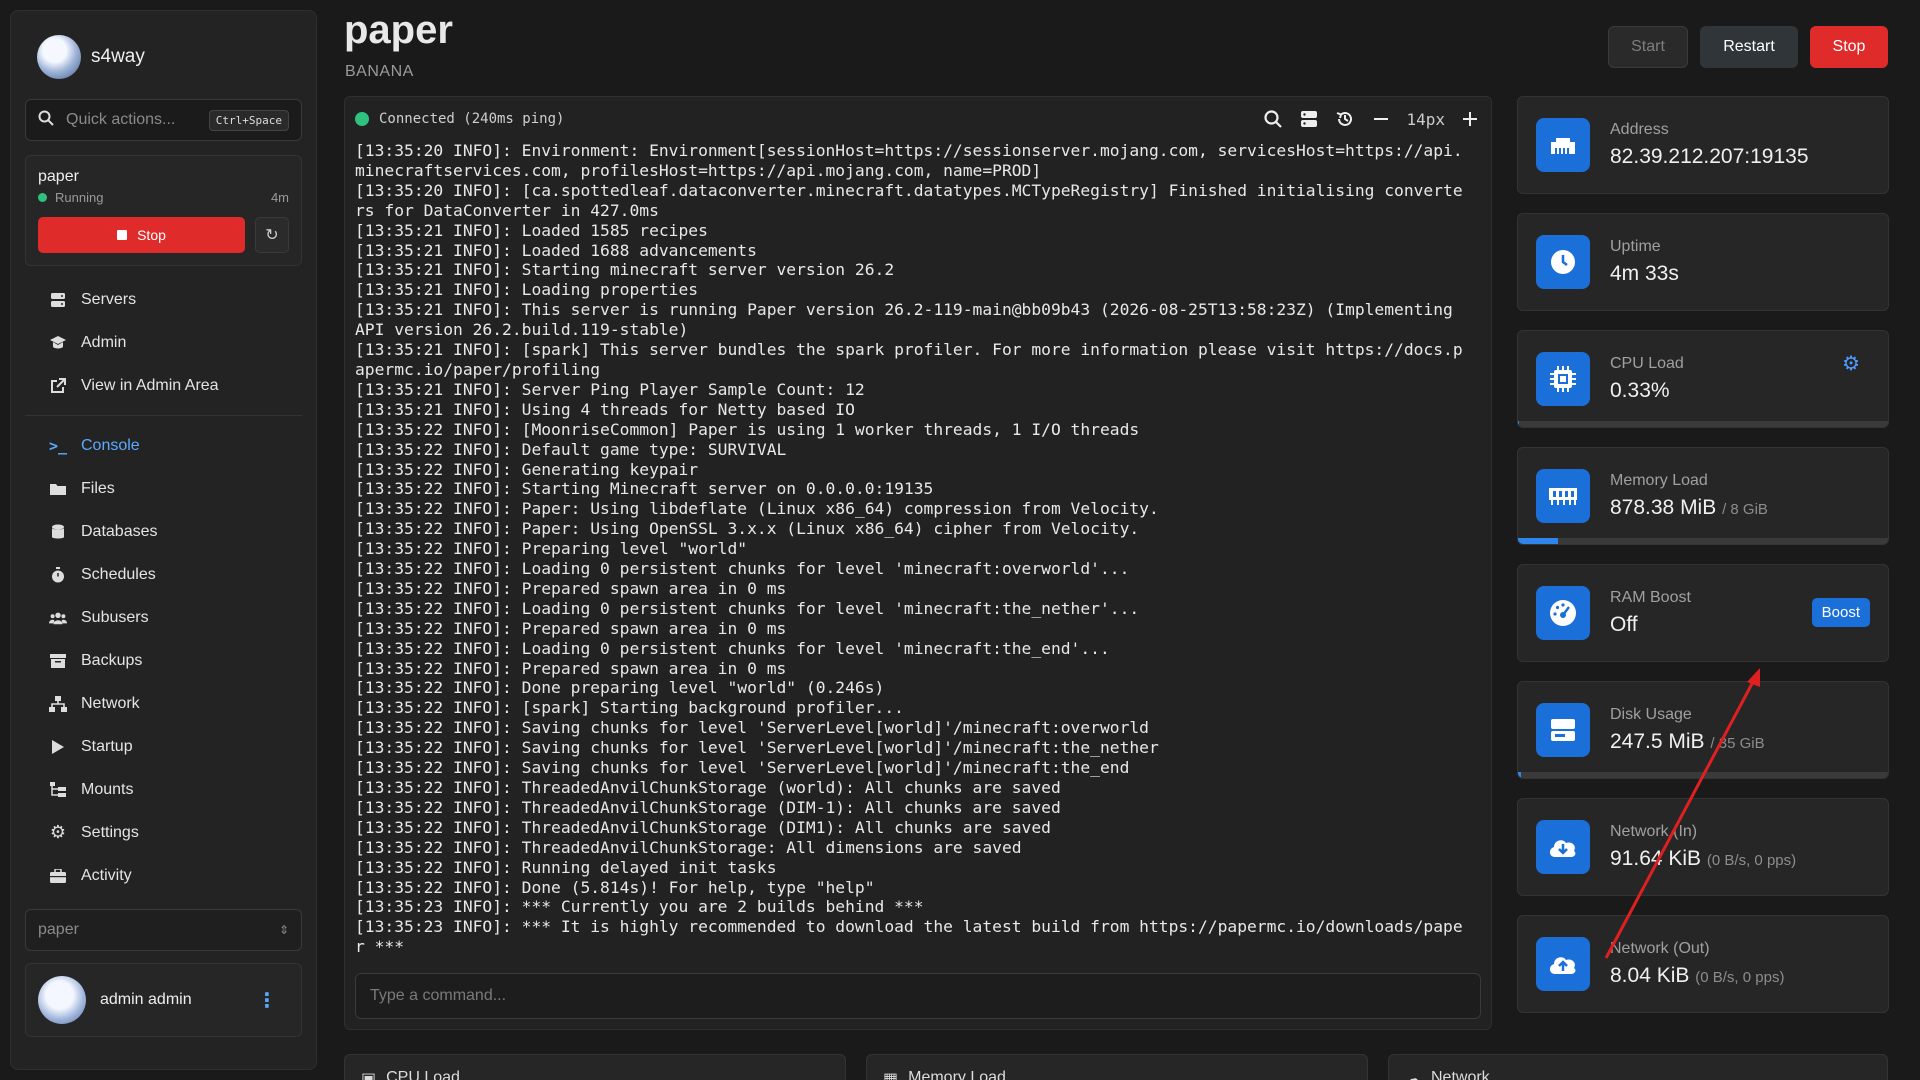  Describe the element at coordinates (1638, 1067) in the screenshot. I see `network-graph-card: ☁ Network` at that location.